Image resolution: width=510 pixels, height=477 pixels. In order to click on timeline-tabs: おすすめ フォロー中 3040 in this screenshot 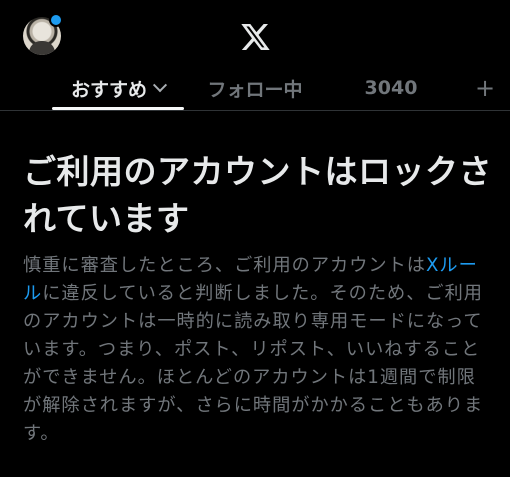, I will do `click(255, 88)`.